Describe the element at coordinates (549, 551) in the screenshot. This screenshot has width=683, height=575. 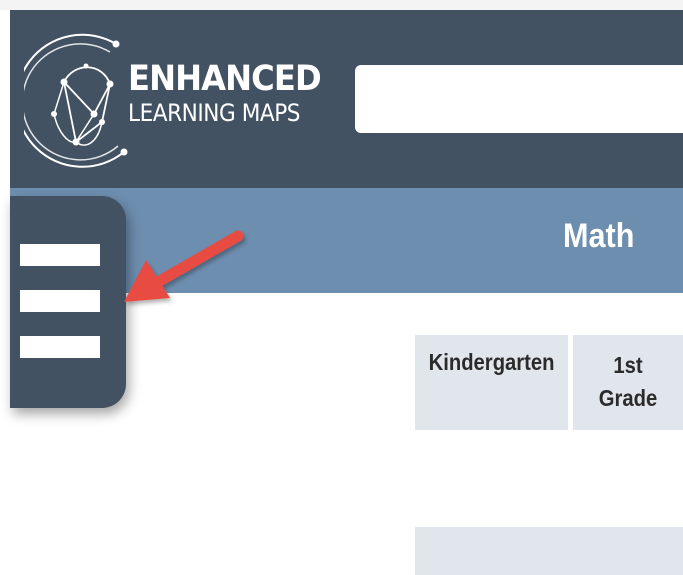
I see `table-row` at that location.